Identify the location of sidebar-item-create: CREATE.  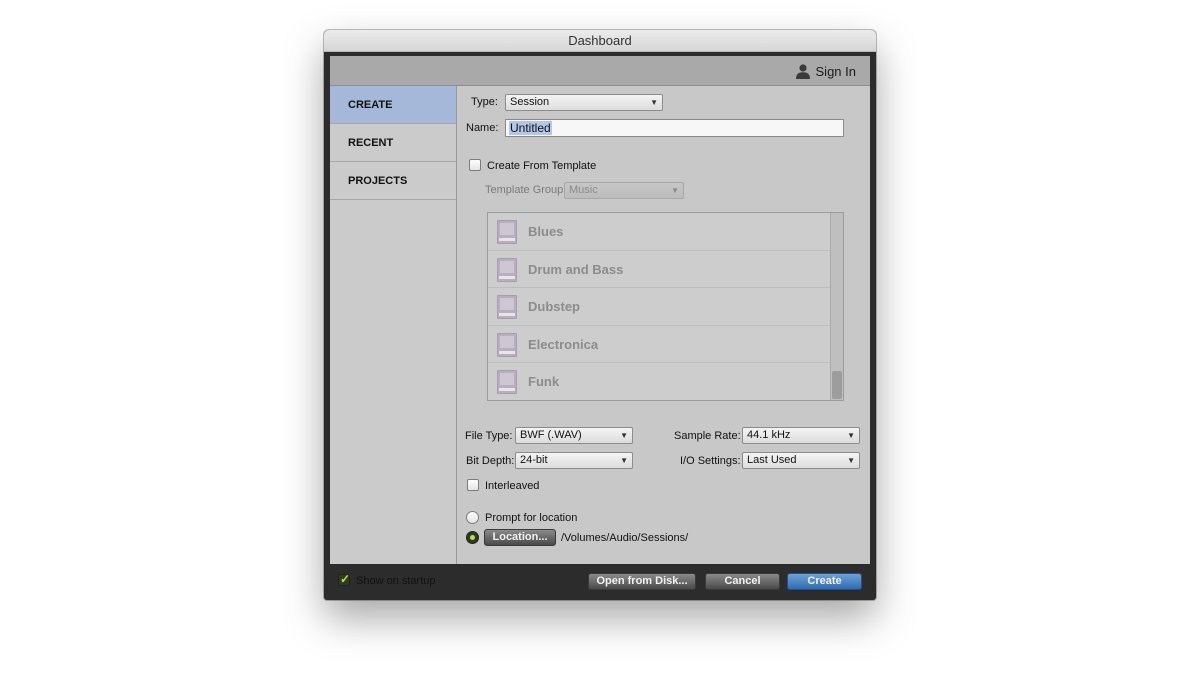
(393, 105).